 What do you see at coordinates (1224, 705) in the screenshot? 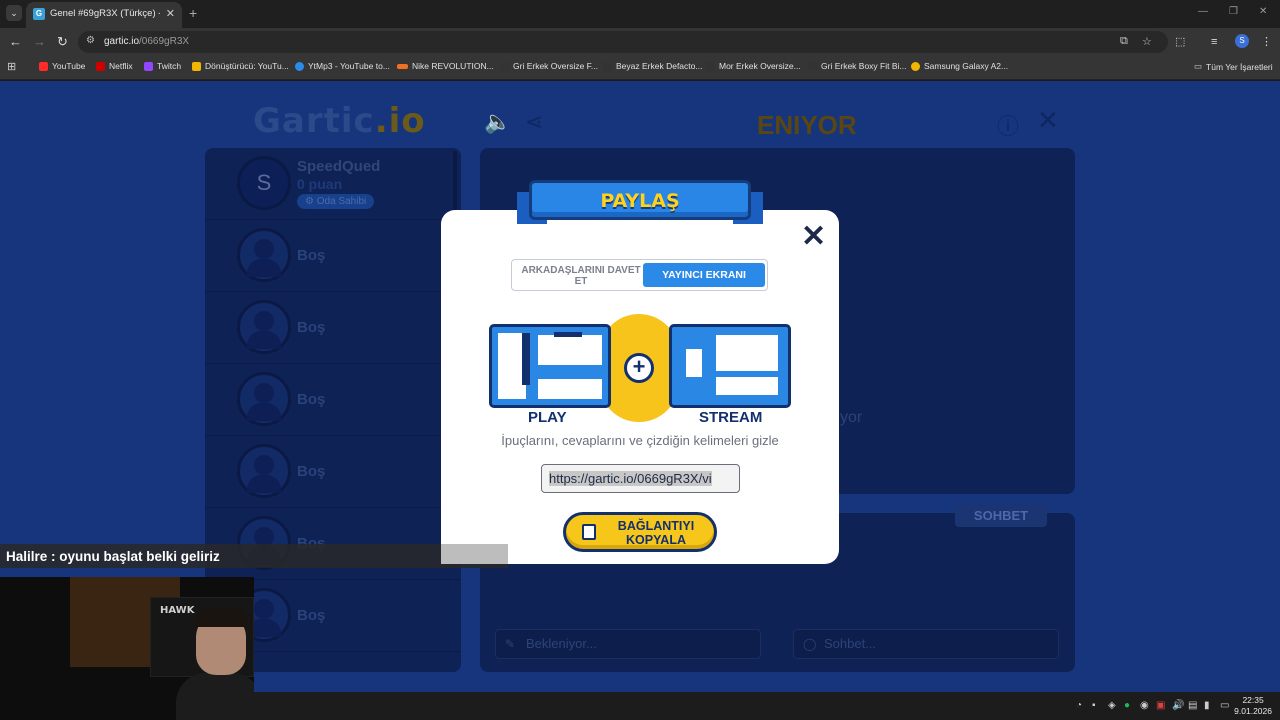
I see `network-icon: ▭` at bounding box center [1224, 705].